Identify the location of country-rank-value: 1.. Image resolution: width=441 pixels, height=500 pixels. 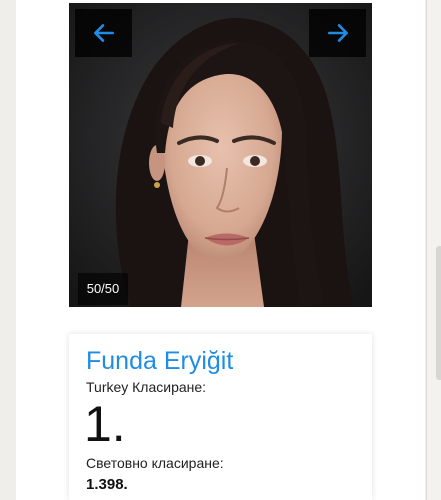
(105, 424).